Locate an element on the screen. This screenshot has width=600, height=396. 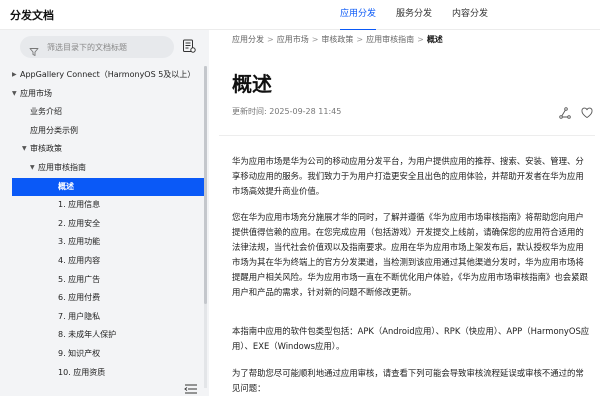
nav-tab-service-distribution: 服务分发 is located at coordinates (414, 15).